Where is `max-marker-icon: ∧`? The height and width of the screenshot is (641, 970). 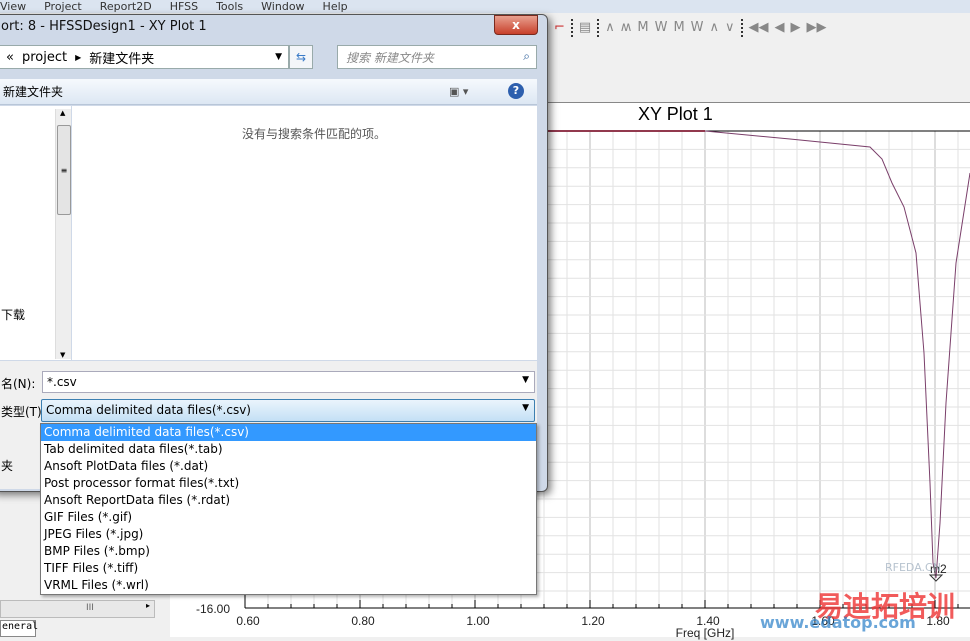
max-marker-icon: ∧ is located at coordinates (610, 27).